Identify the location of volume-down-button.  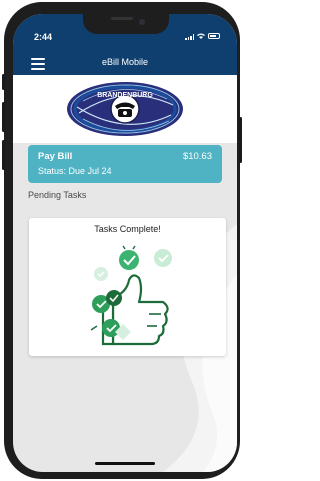
(3, 155).